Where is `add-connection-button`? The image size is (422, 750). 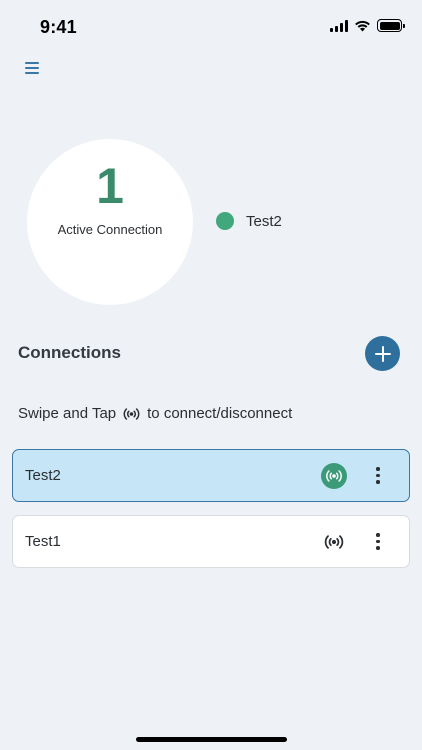 add-connection-button is located at coordinates (382, 353).